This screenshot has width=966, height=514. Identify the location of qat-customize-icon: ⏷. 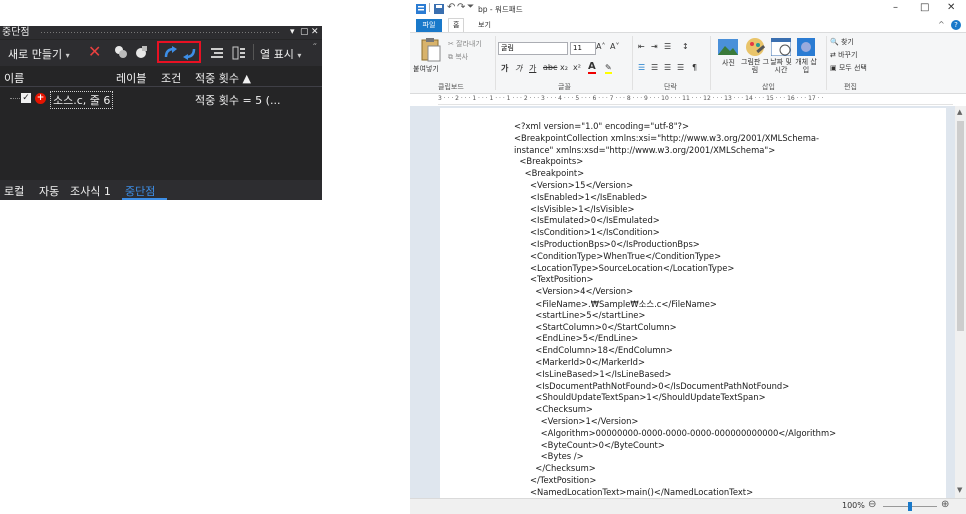
(470, 7).